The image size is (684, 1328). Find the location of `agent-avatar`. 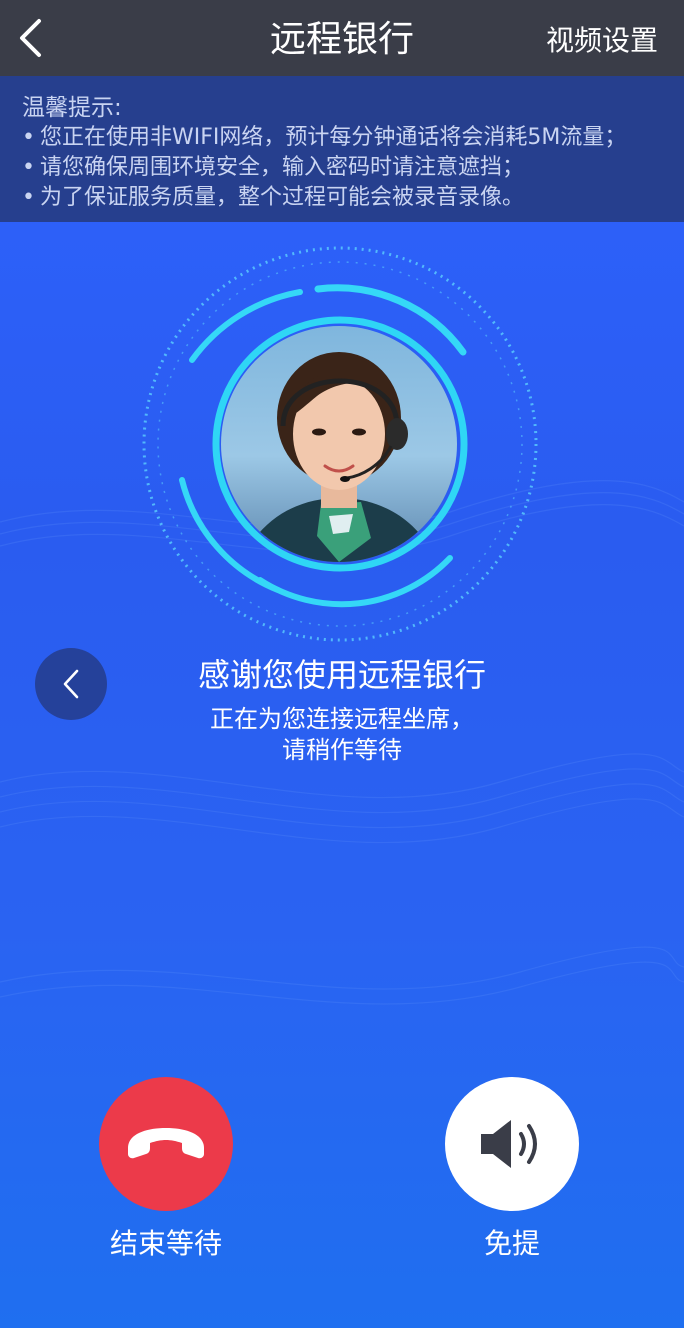

agent-avatar is located at coordinates (339, 444).